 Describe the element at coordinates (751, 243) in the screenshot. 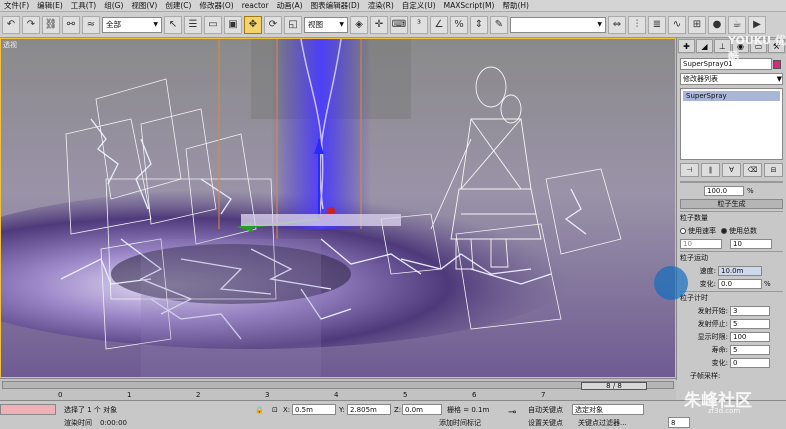

I see `total-spinner: 10` at that location.